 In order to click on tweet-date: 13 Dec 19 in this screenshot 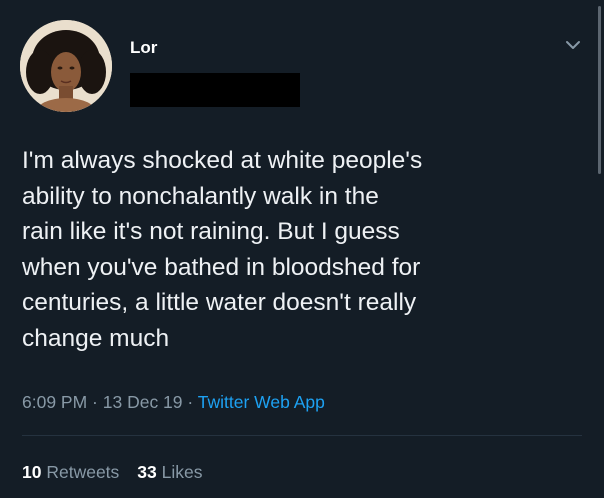, I will do `click(143, 402)`.